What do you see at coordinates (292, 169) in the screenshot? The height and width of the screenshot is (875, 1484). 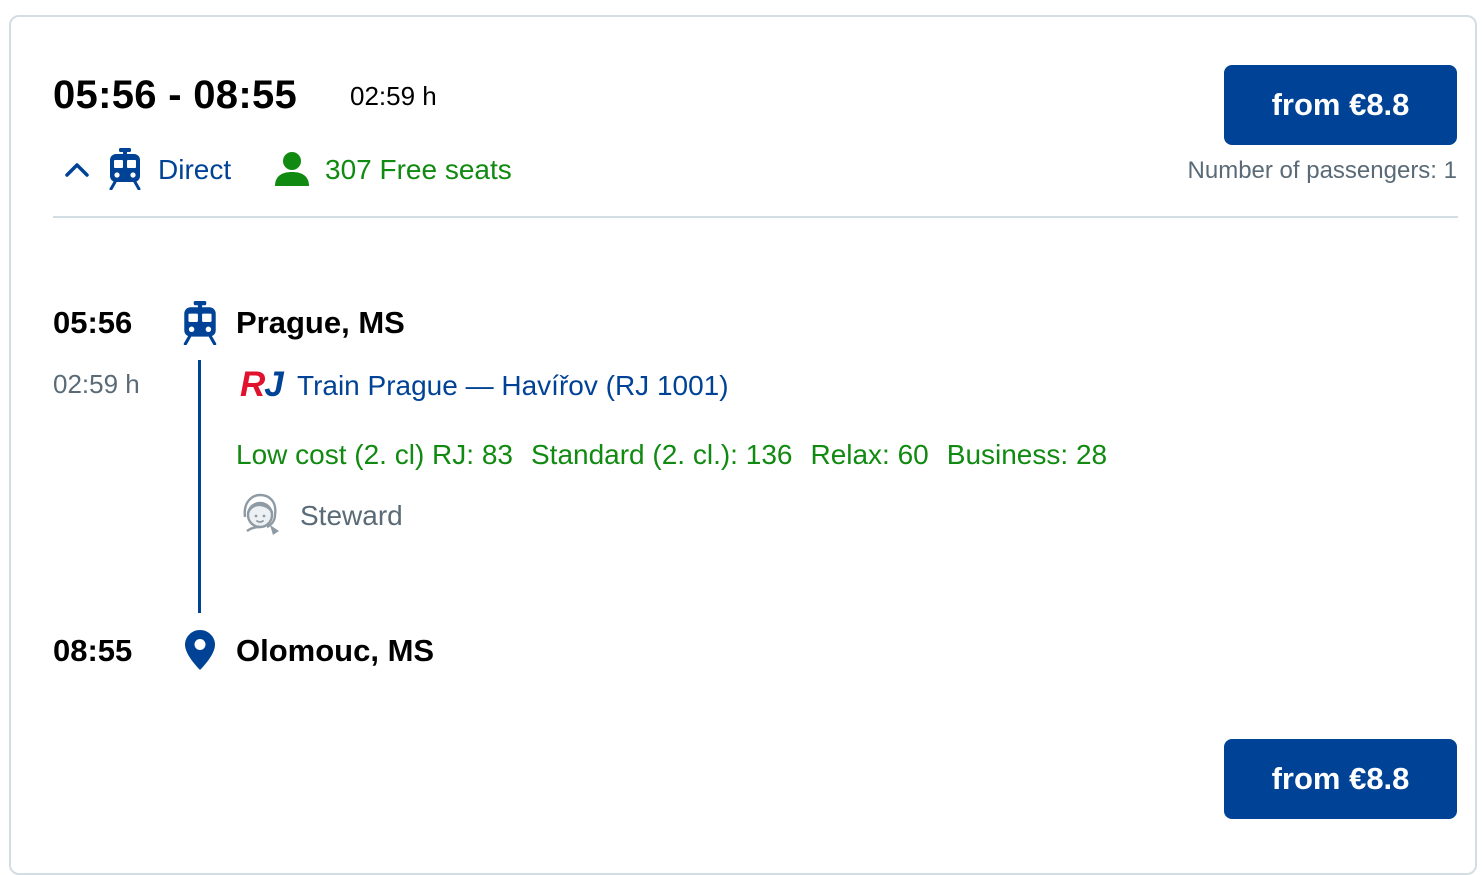 I see `person-icon` at bounding box center [292, 169].